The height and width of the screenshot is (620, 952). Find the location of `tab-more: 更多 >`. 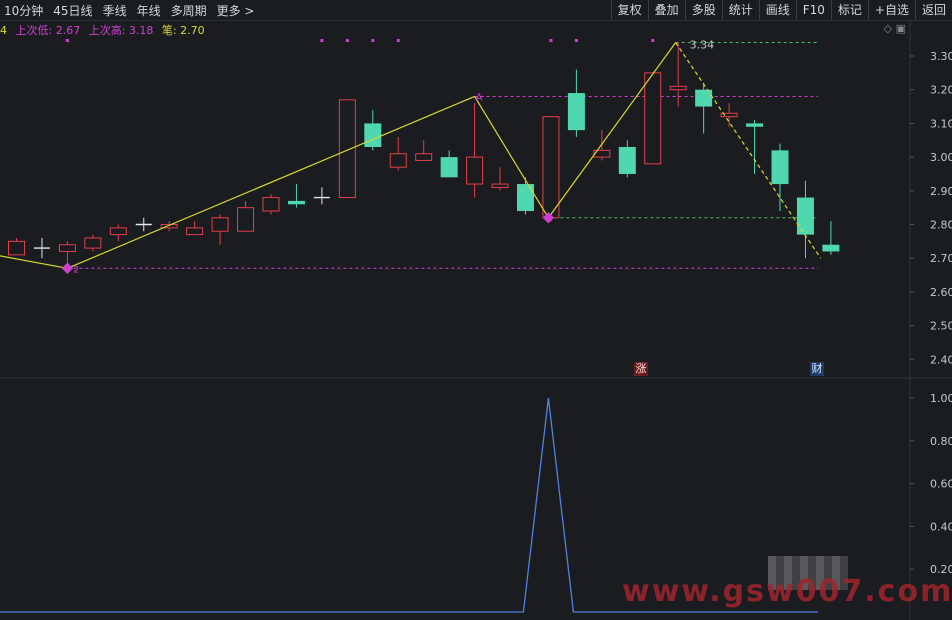

tab-more: 更多 > is located at coordinates (236, 11).